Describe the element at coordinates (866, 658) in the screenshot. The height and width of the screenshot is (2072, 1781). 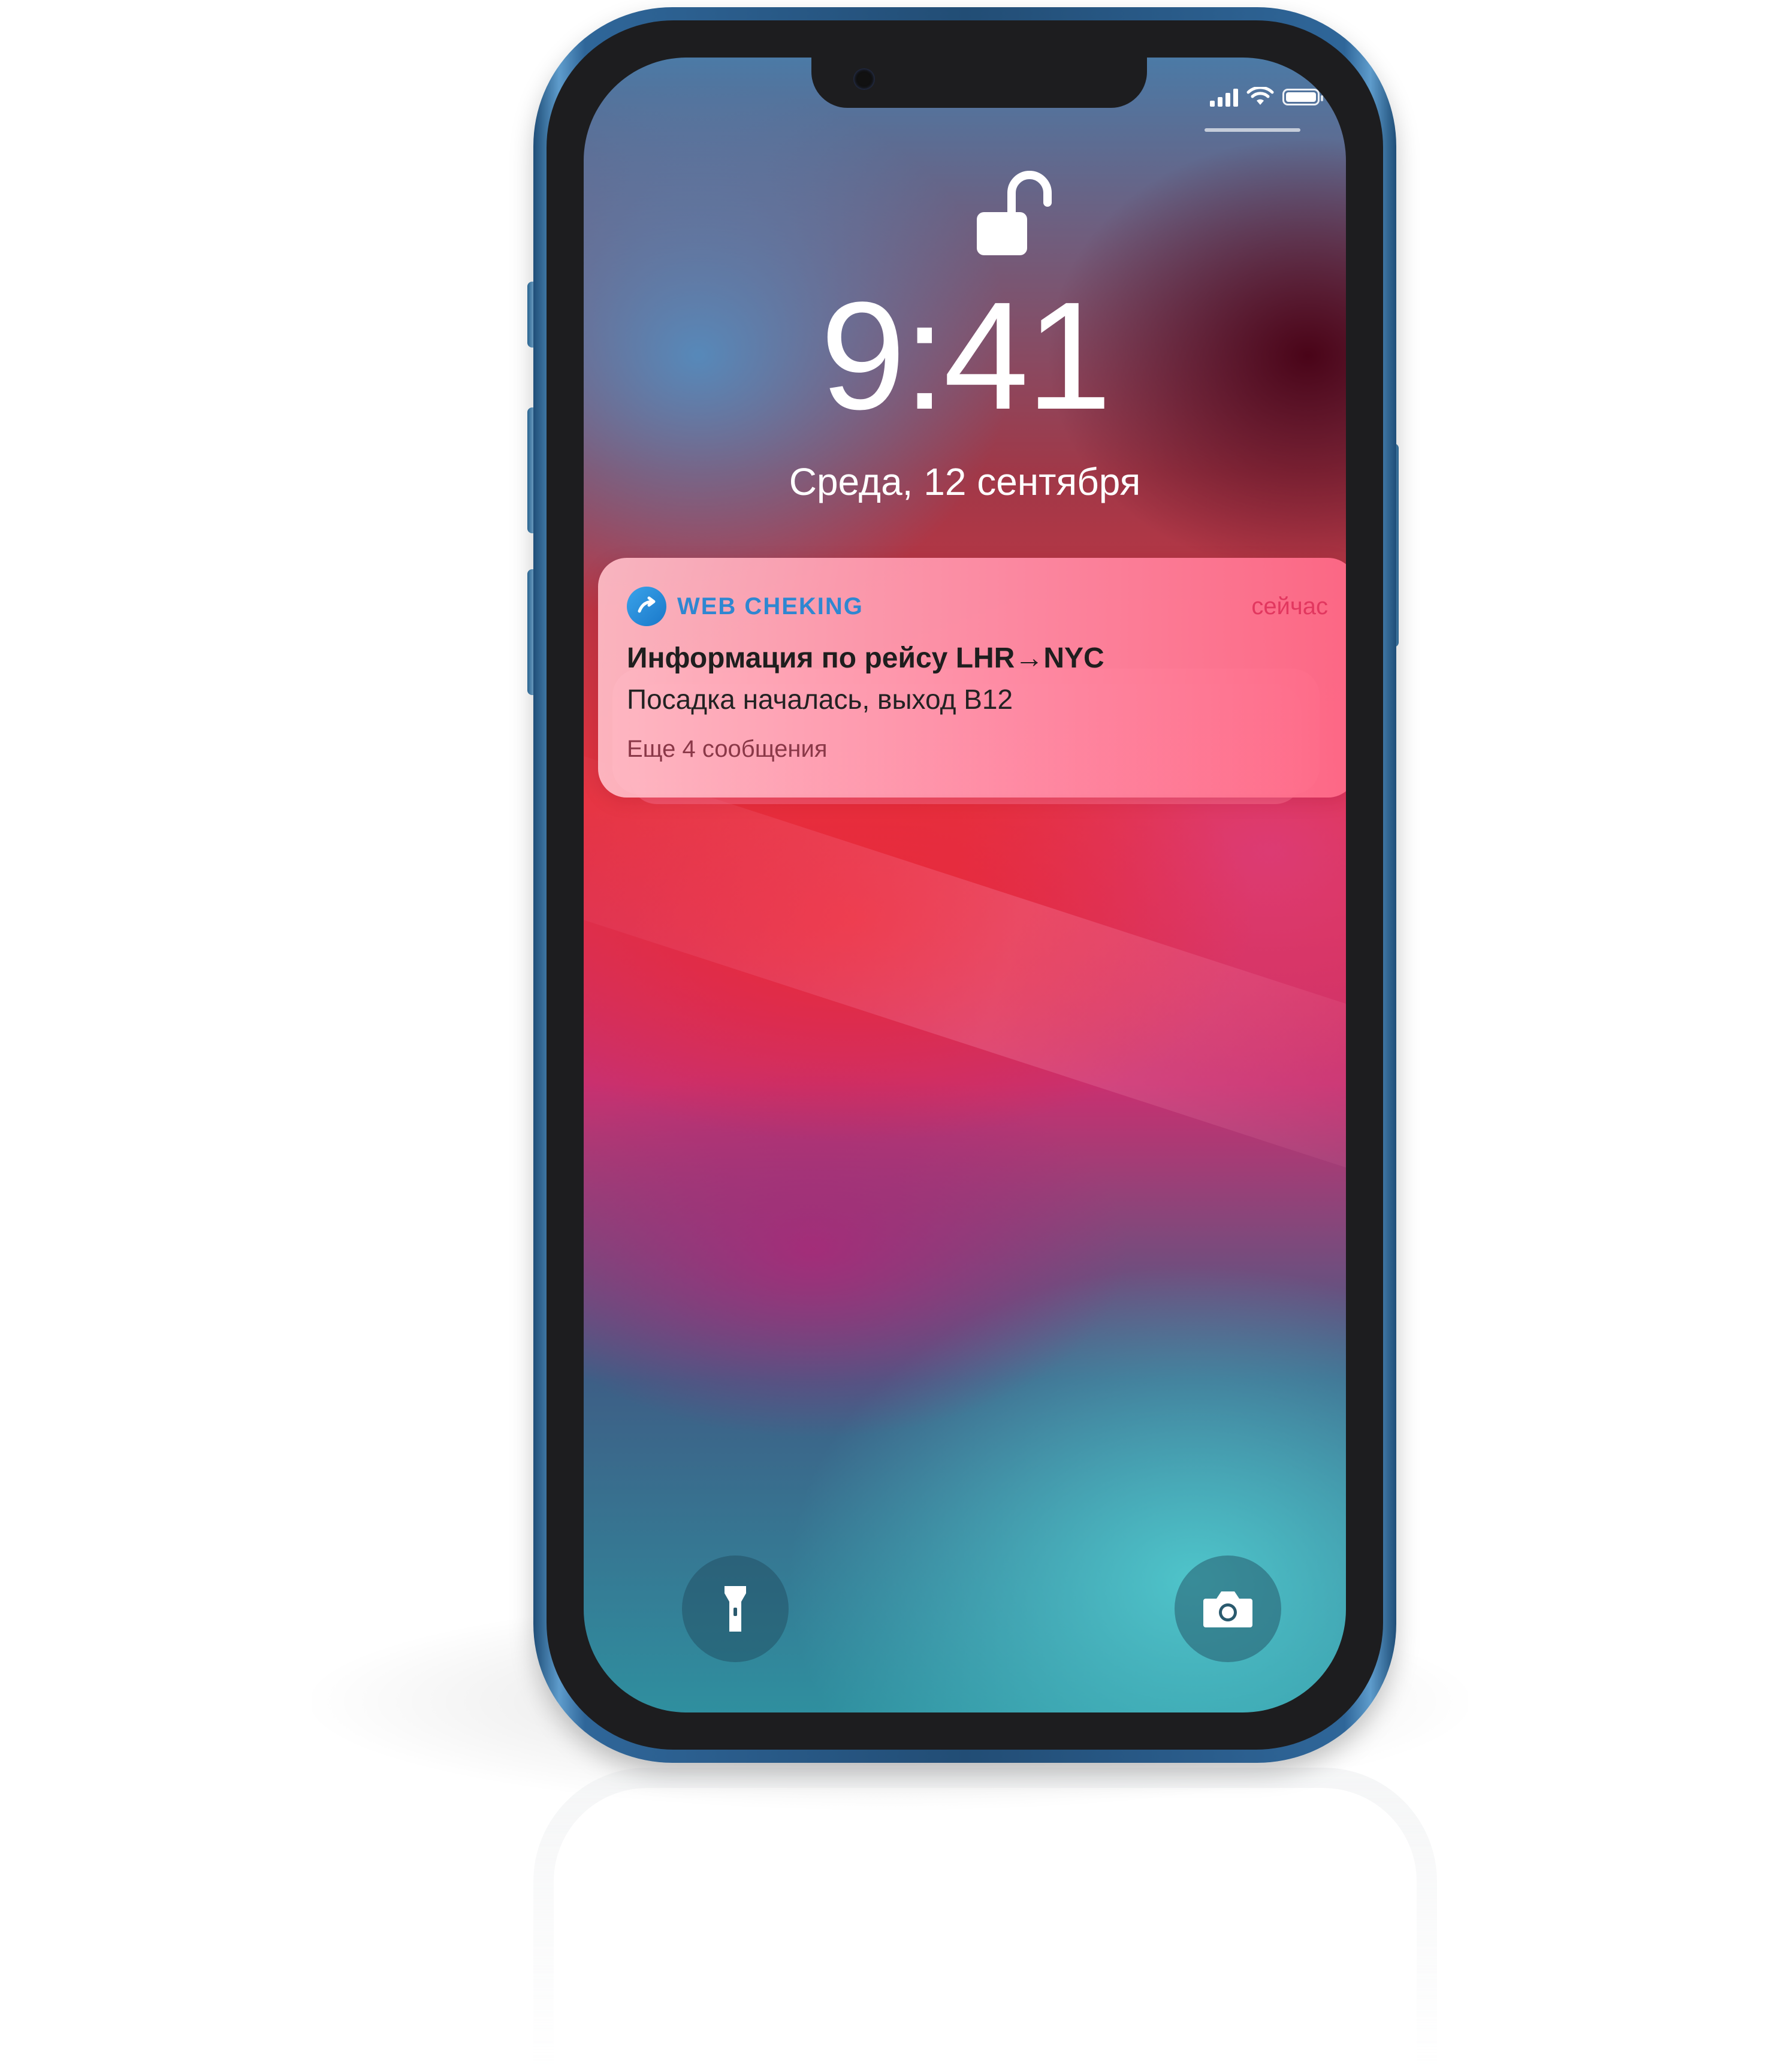
I see `notification-title: Информация по рейсу LHR→NYC` at that location.